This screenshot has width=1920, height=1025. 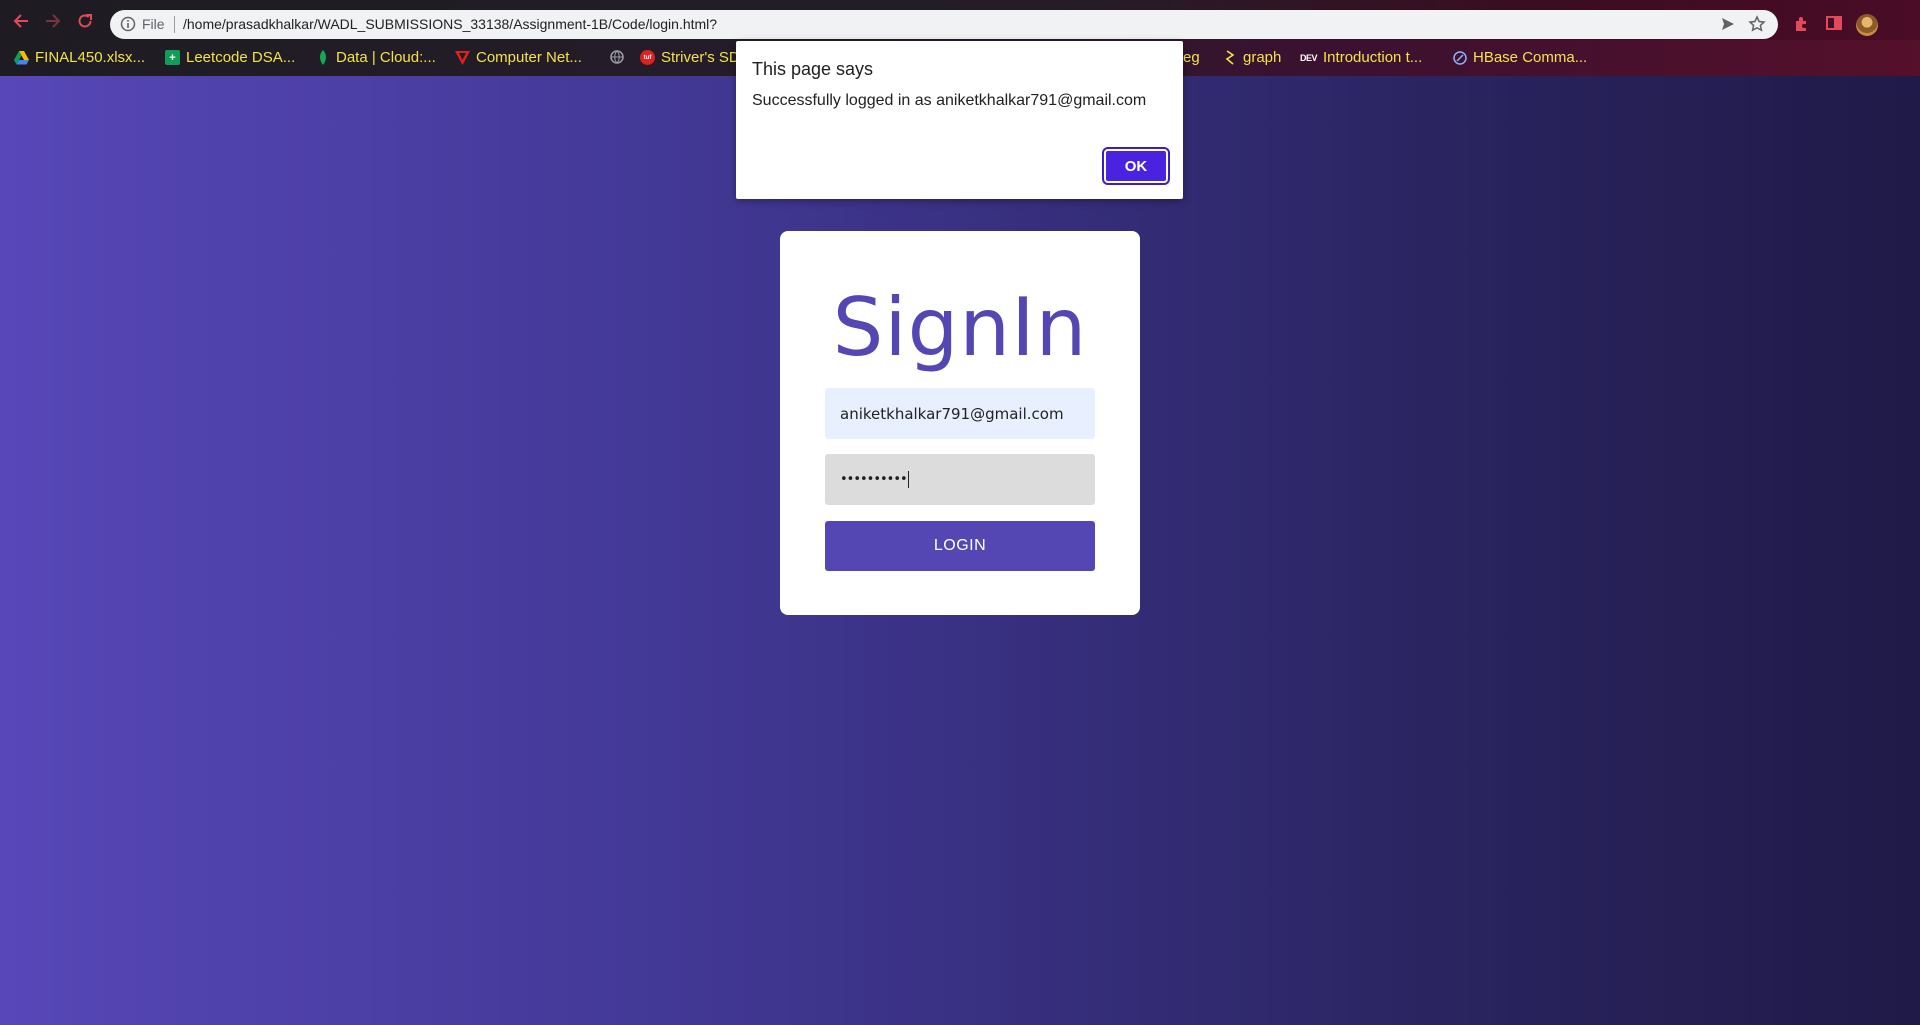 I want to click on url-scheme-label: File, so click(x=153, y=24).